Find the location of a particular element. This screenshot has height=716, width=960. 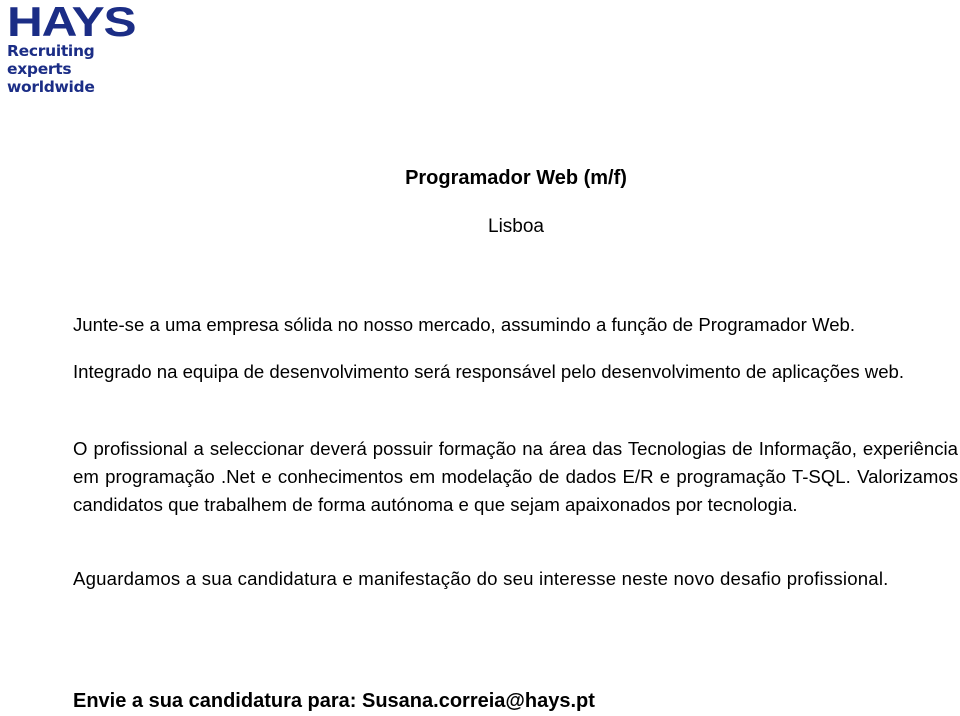

logo-tagline-line2: worldwide is located at coordinates (51, 87).